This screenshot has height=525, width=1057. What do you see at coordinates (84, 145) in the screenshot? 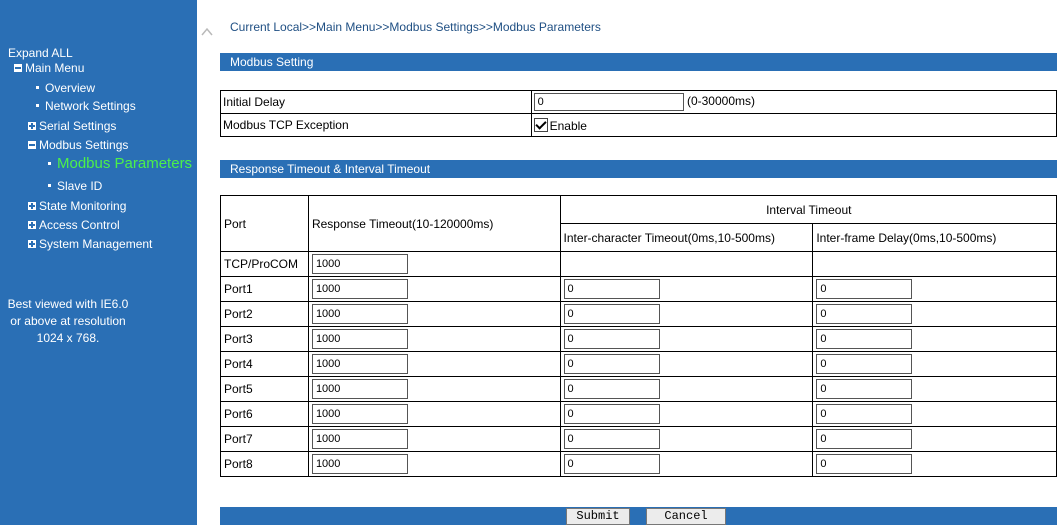
I see `sidebar-item-label: Modbus Settings` at bounding box center [84, 145].